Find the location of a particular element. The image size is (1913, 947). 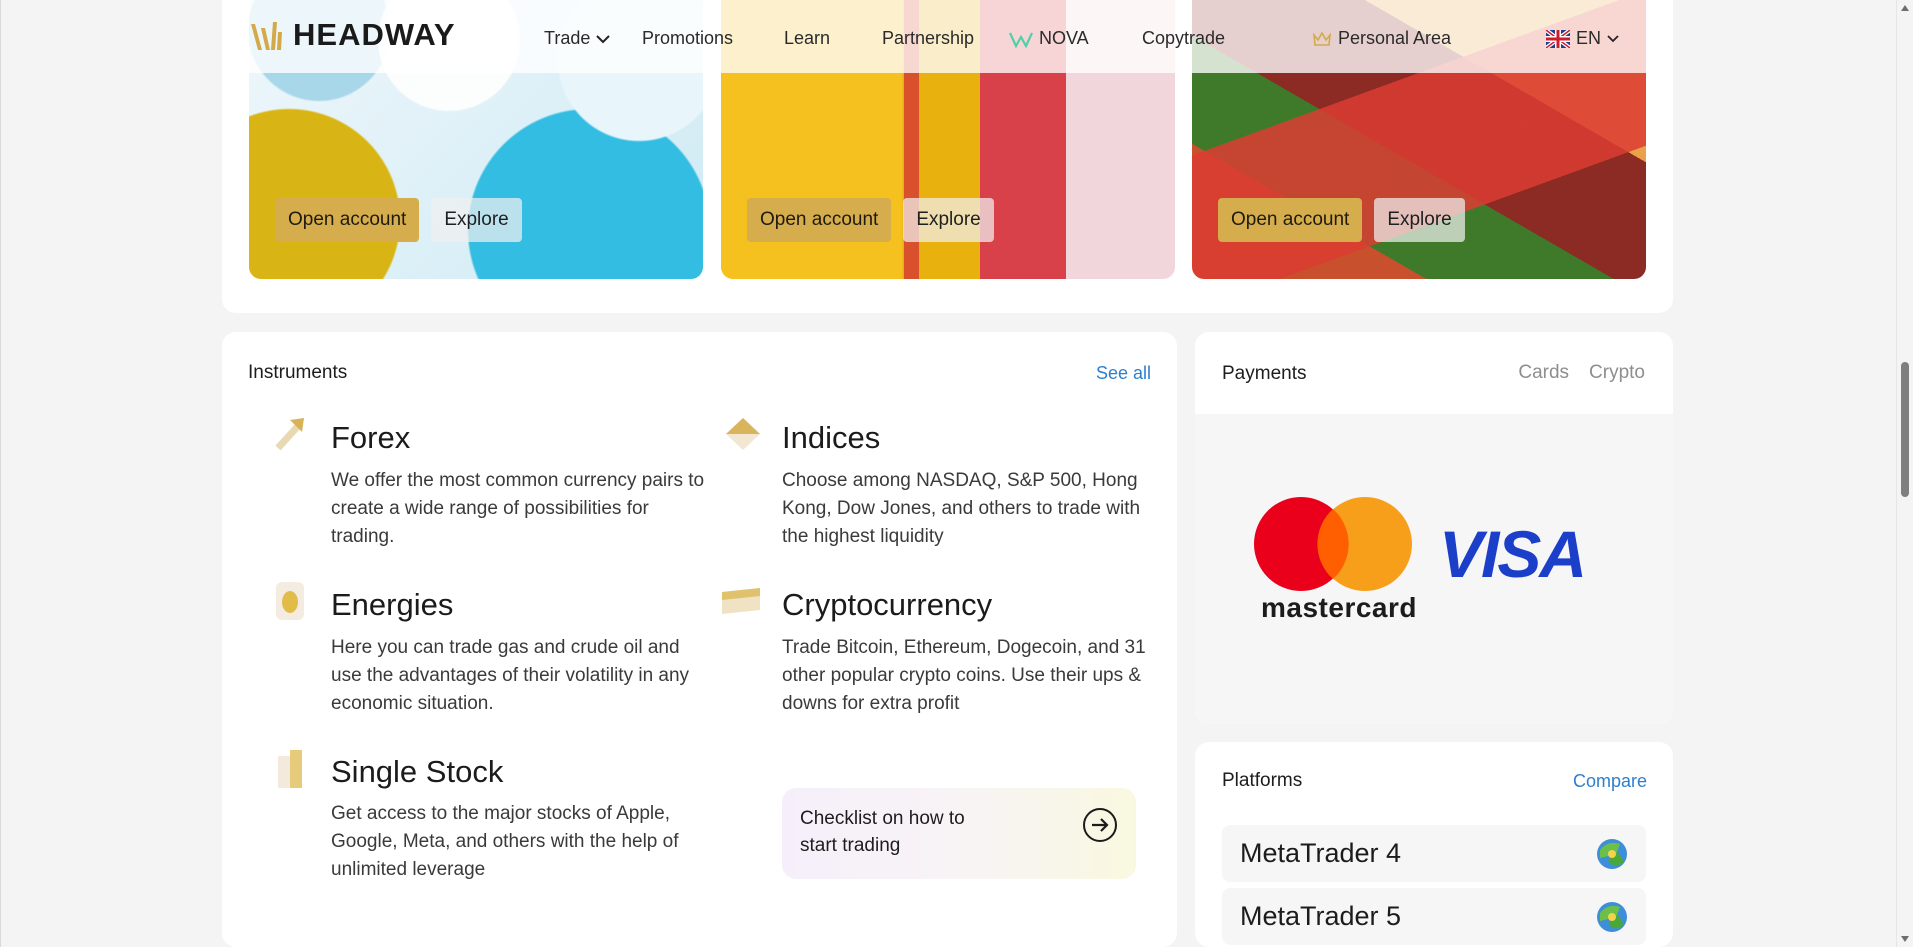

nova-logo-icon is located at coordinates (1021, 40).